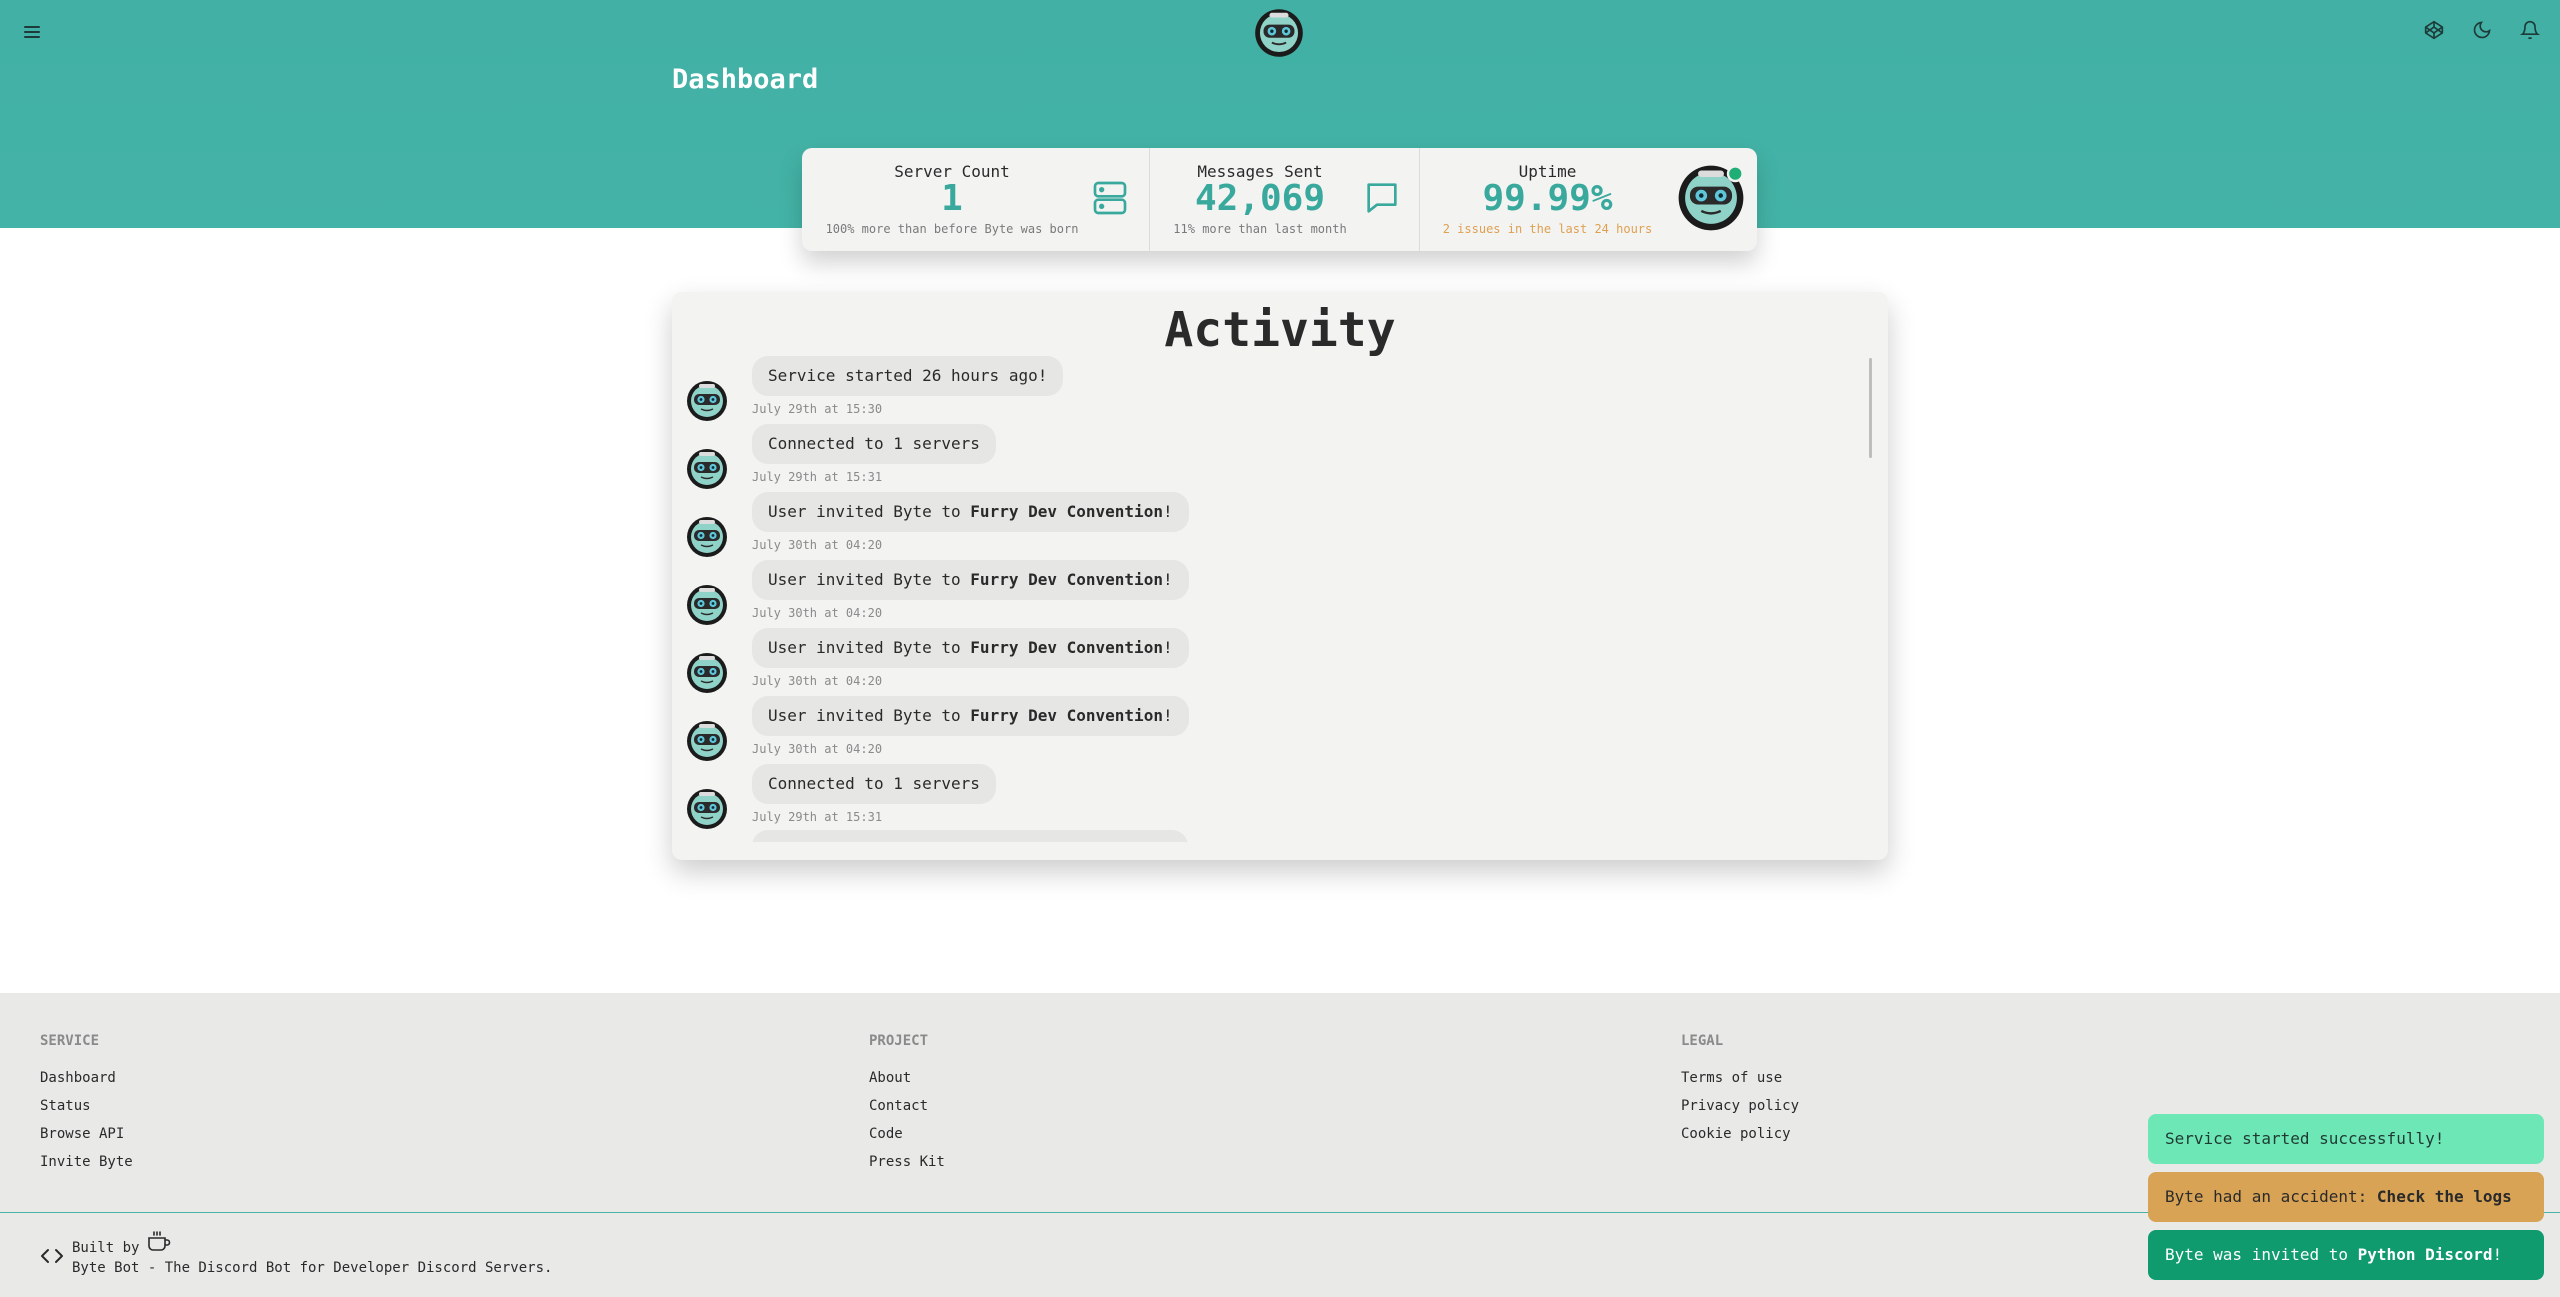 The width and height of the screenshot is (2560, 1297). What do you see at coordinates (1702, 1041) in the screenshot?
I see `footer-heading: LEGAL` at bounding box center [1702, 1041].